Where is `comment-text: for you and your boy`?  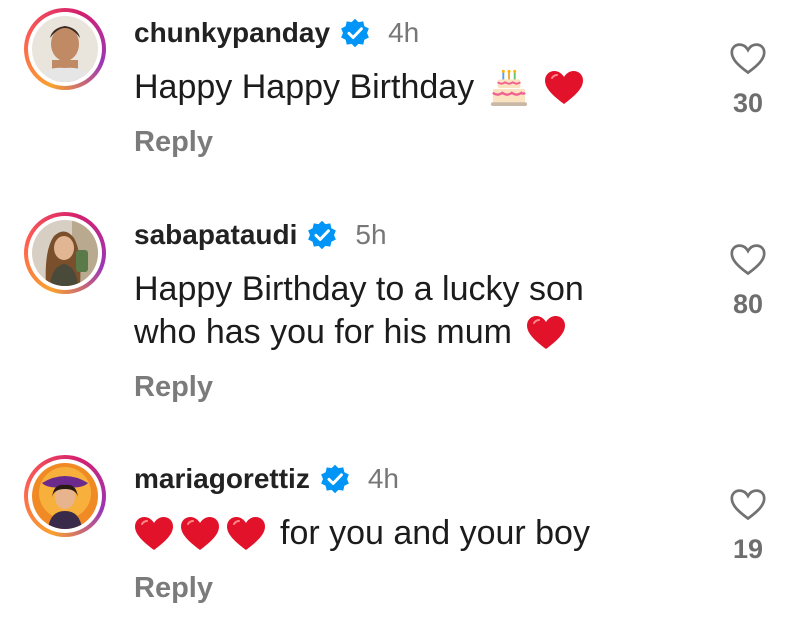 comment-text: for you and your boy is located at coordinates (435, 533).